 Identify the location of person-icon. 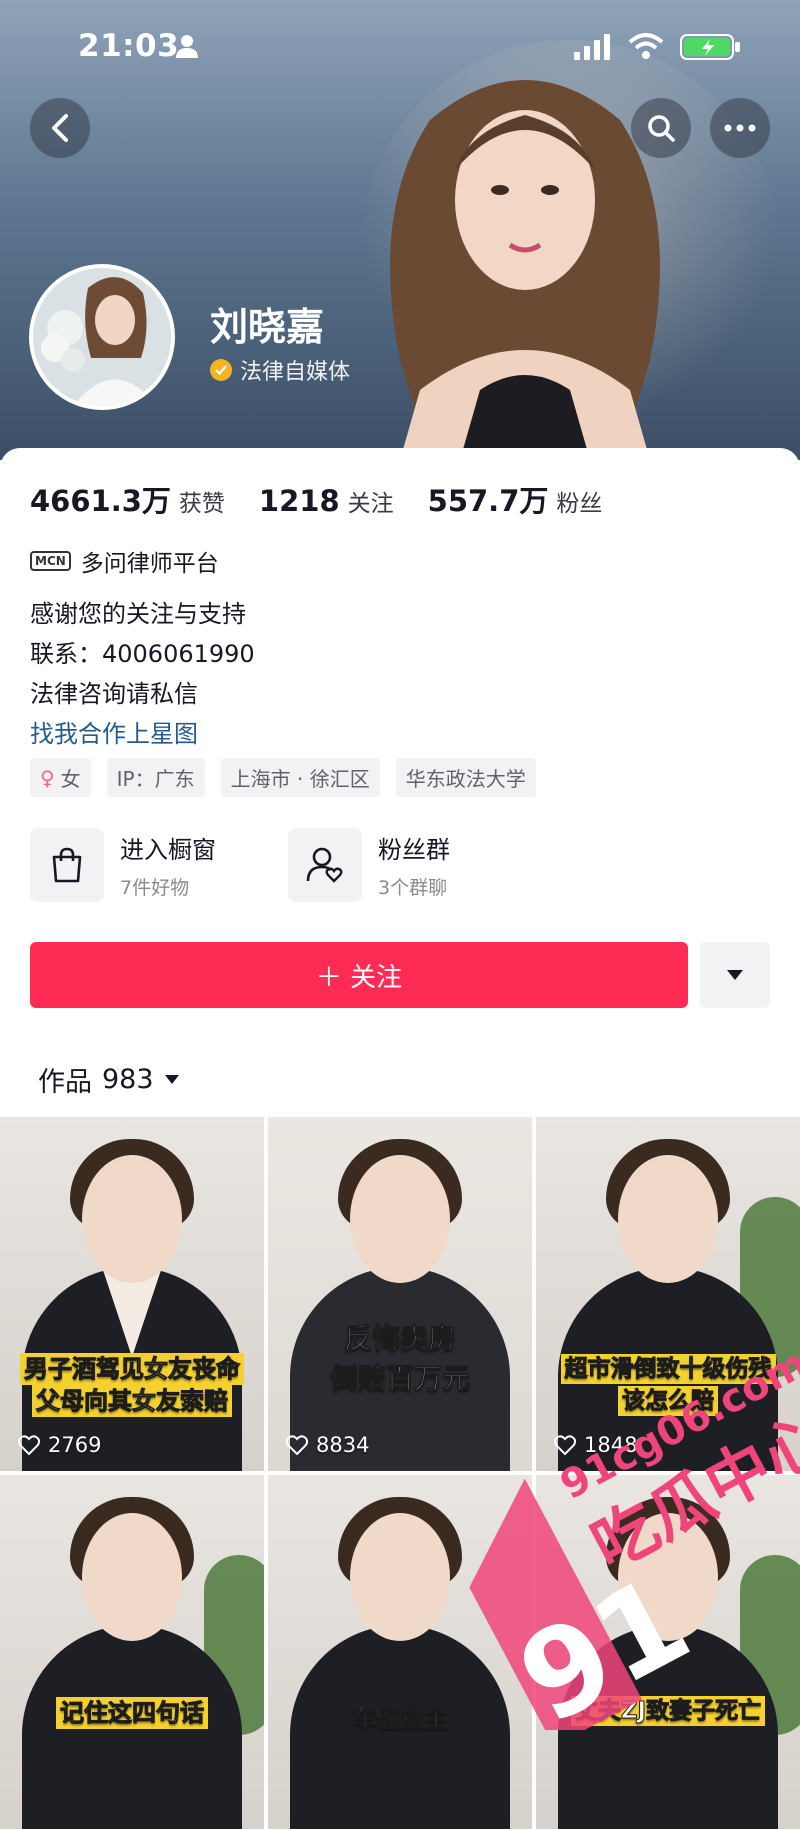
(187, 46).